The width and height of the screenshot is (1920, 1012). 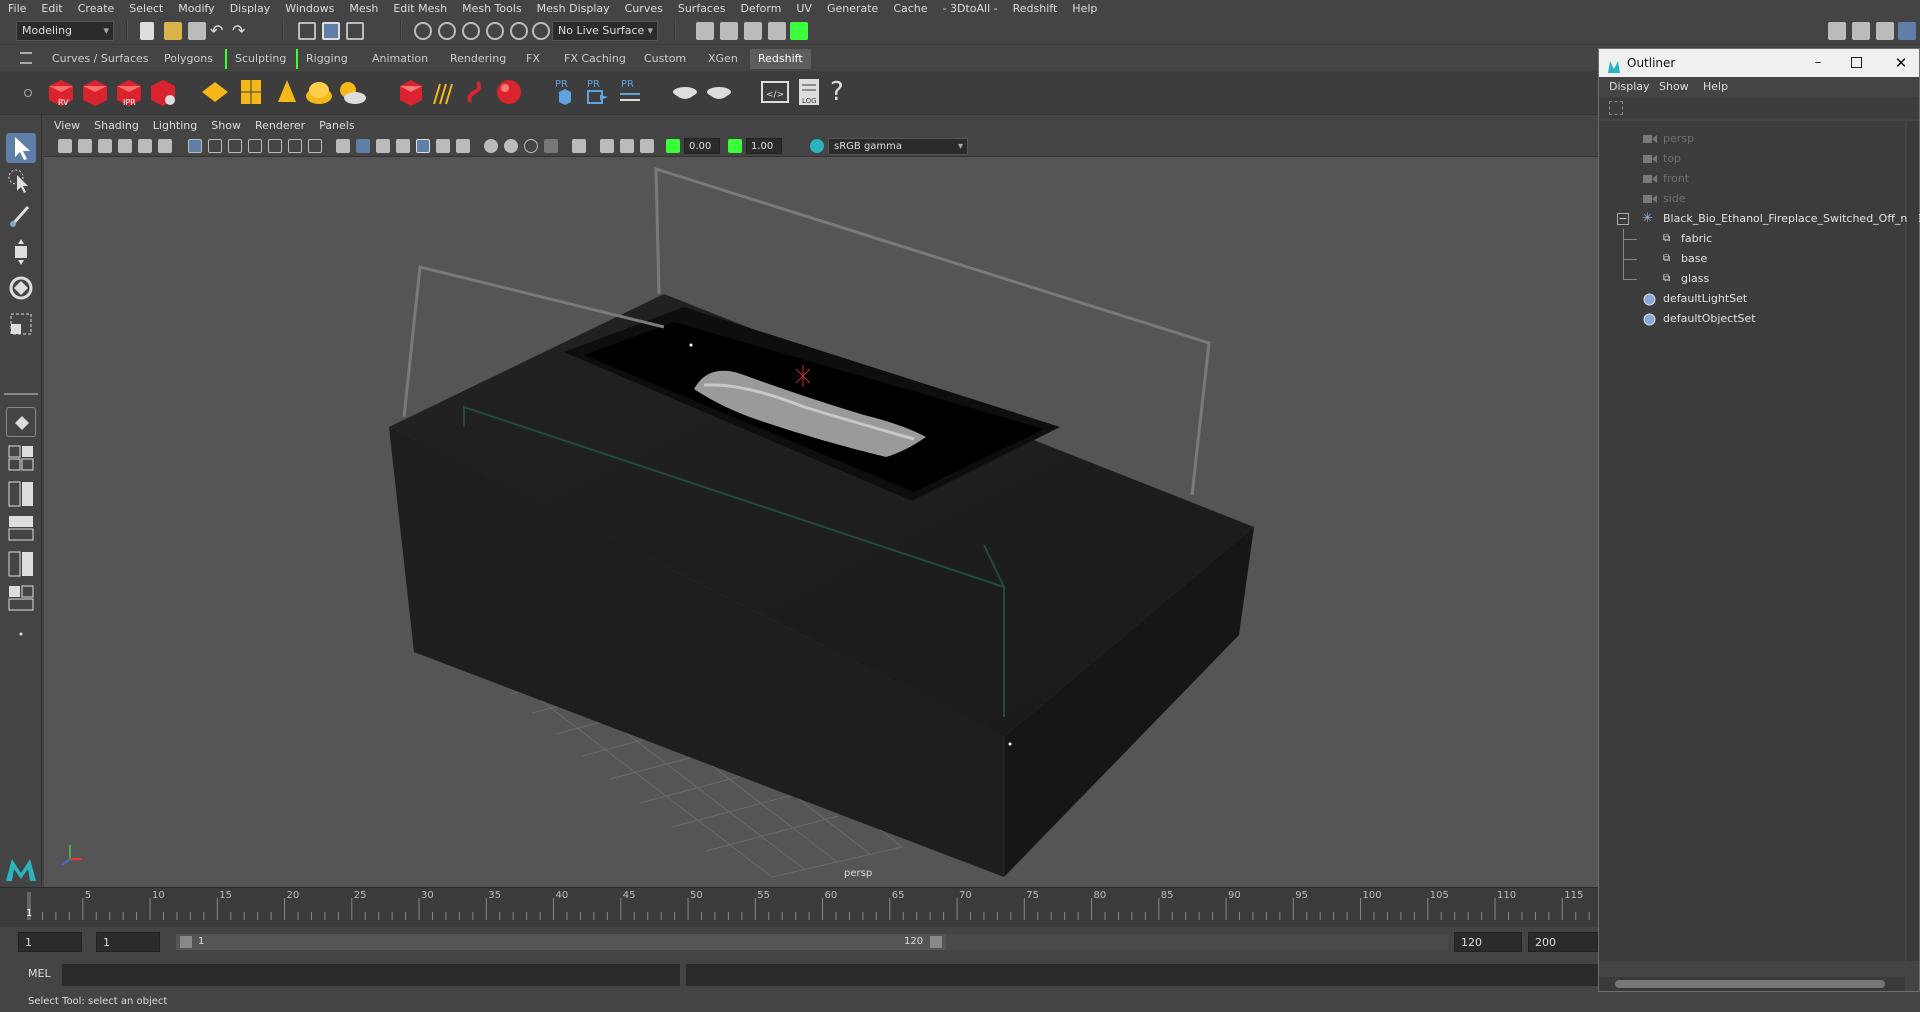 I want to click on rs-proxy-icon, so click(x=411, y=92).